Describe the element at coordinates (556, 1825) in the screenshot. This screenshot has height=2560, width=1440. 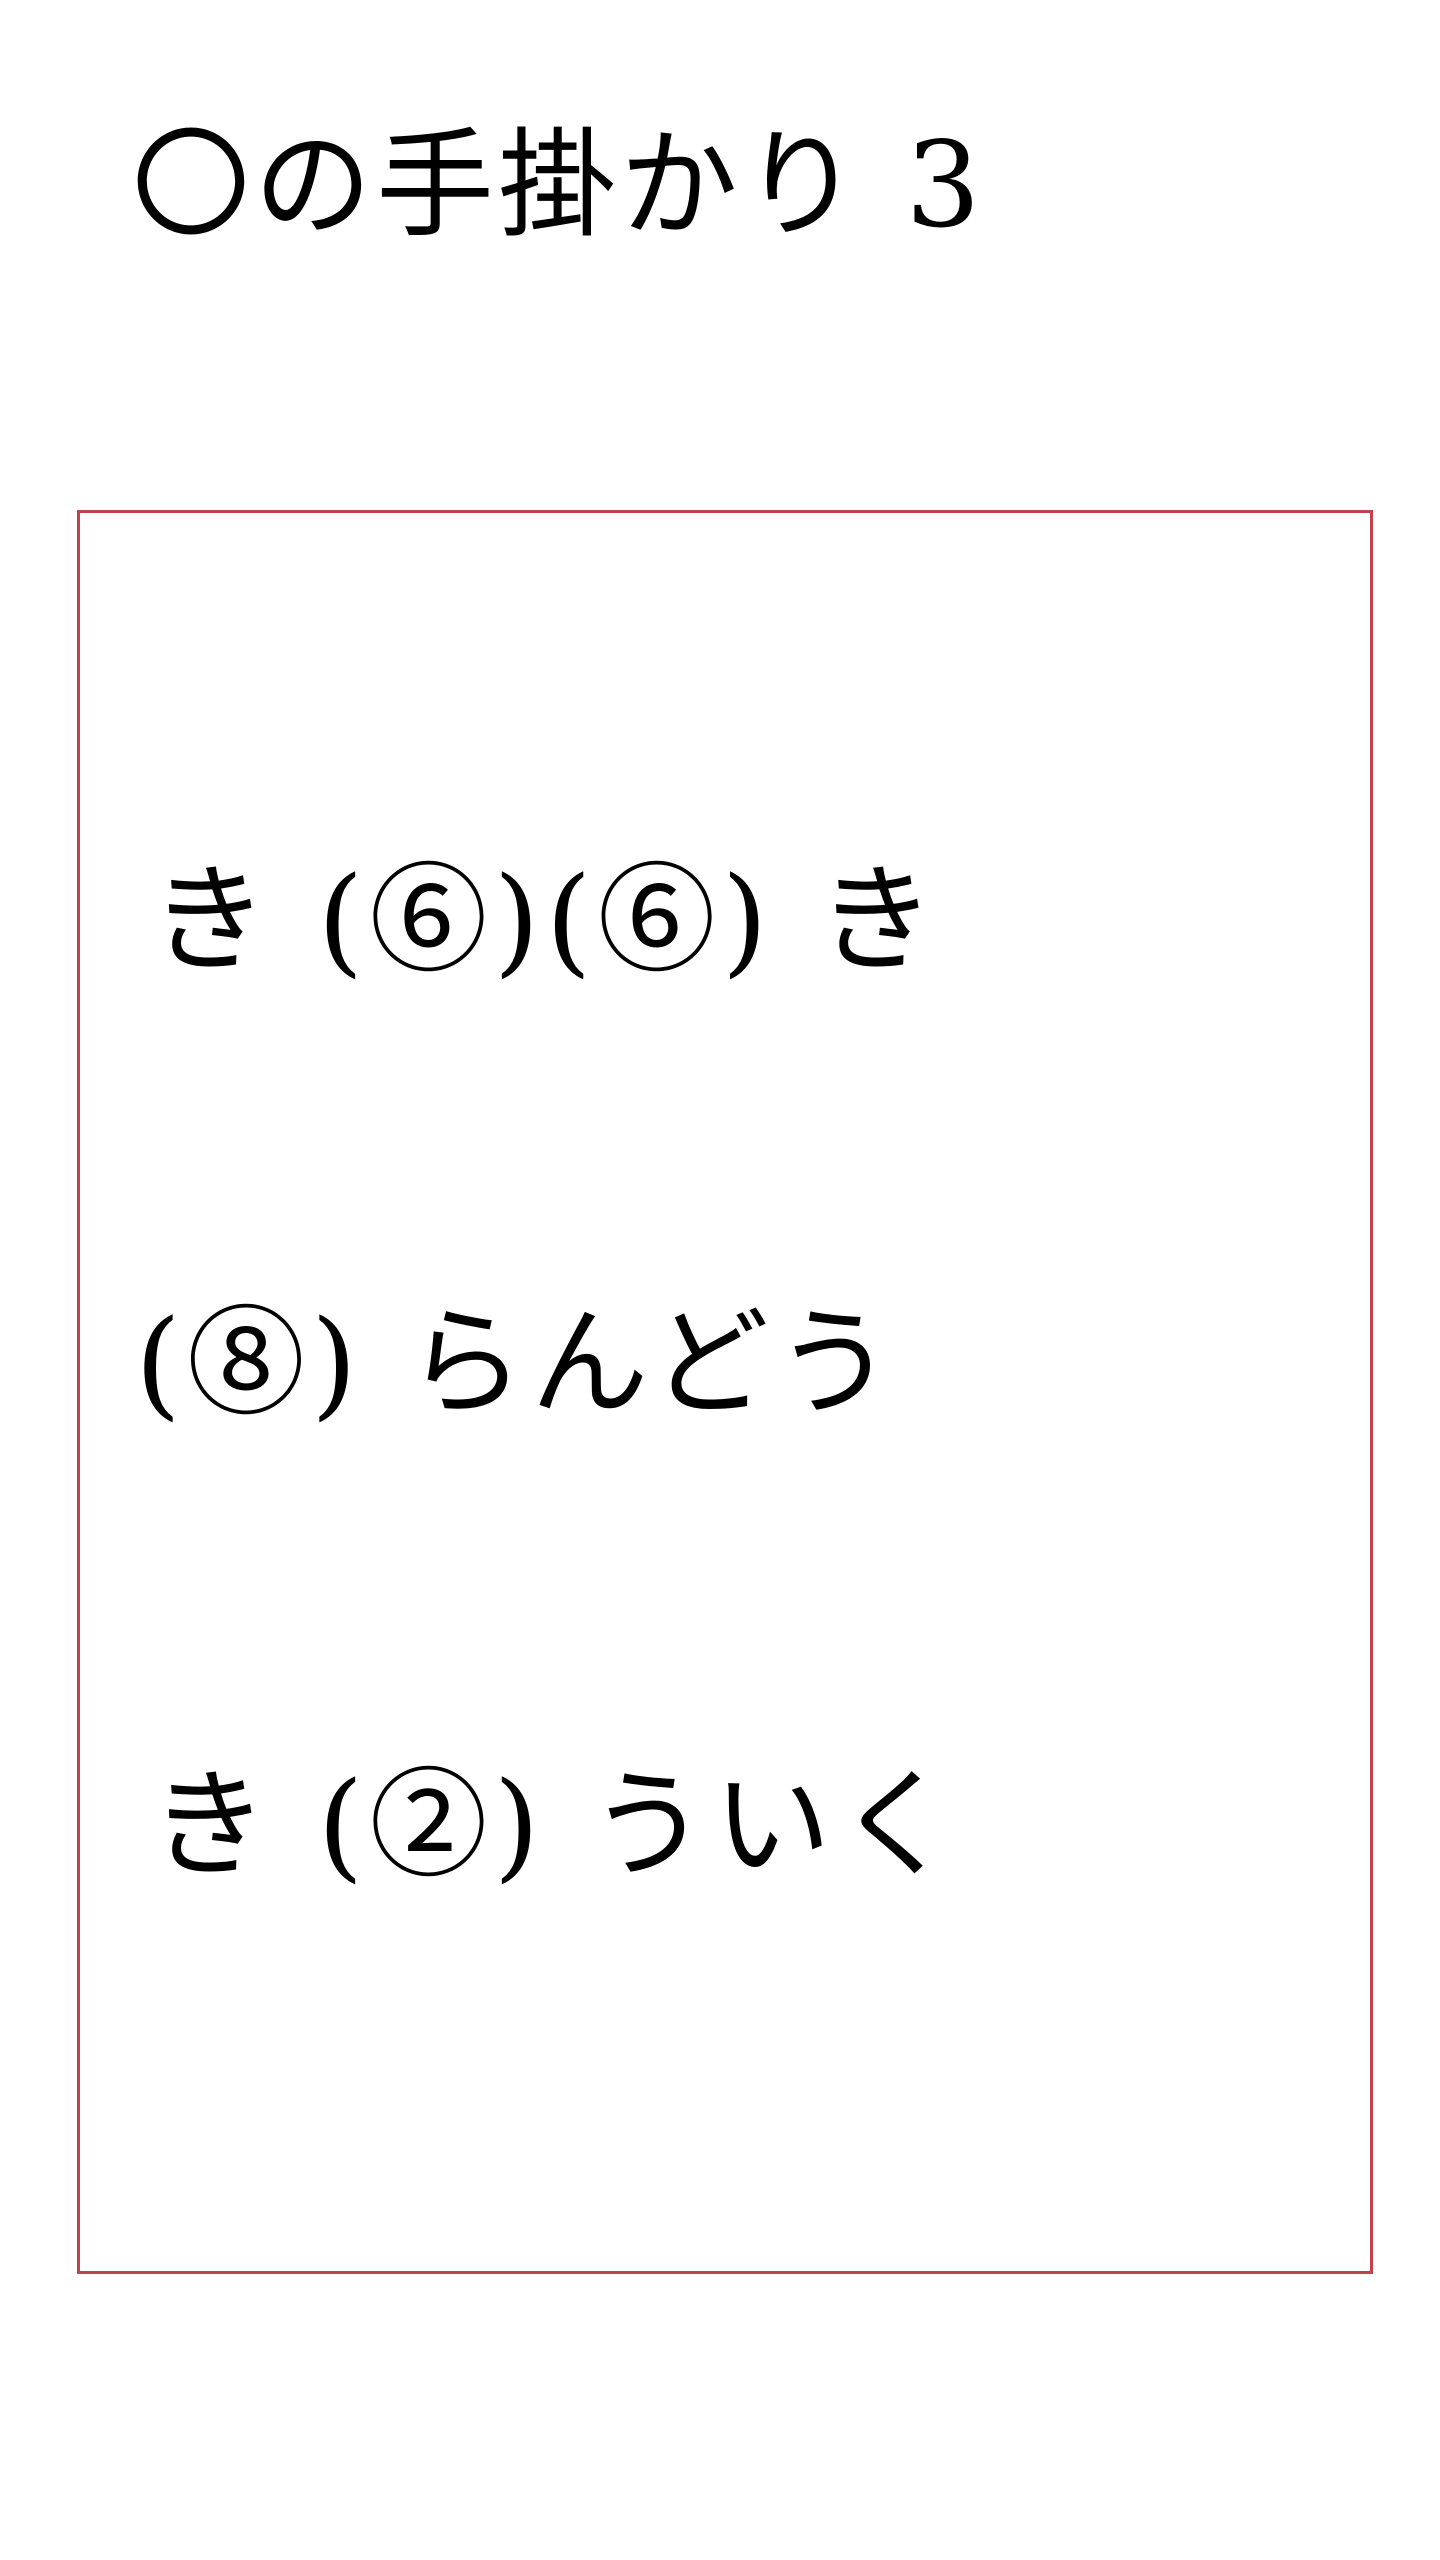
I see `clue-line-3: き (②) ういく` at that location.